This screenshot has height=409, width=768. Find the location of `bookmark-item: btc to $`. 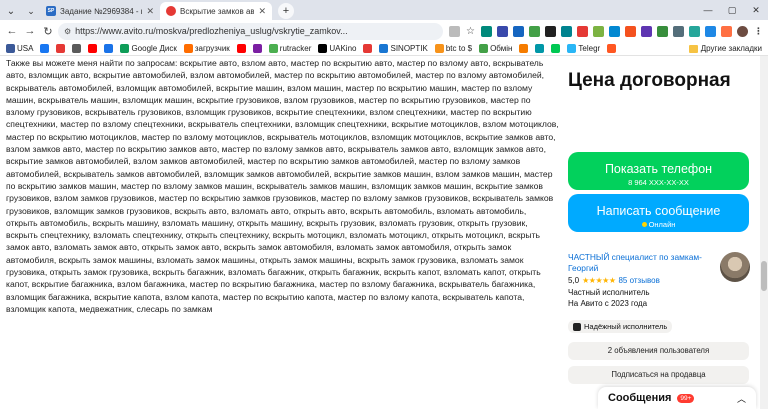

bookmark-item: btc to $ is located at coordinates (453, 48).